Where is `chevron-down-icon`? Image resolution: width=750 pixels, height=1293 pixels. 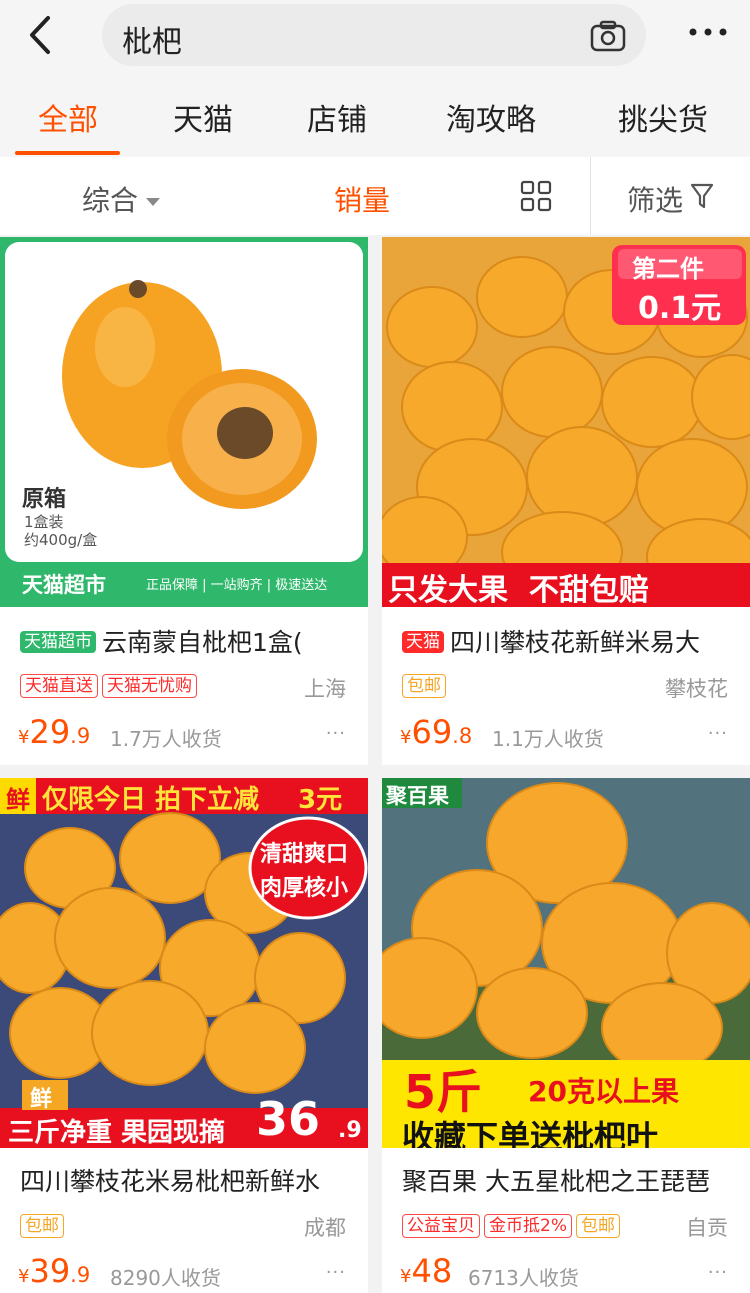 chevron-down-icon is located at coordinates (153, 202).